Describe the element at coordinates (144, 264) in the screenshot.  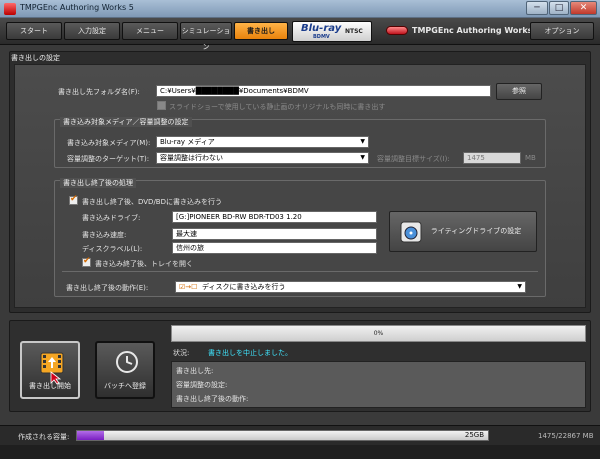
I see `open-tray-label: 書き込み終了後、トレイを開く` at that location.